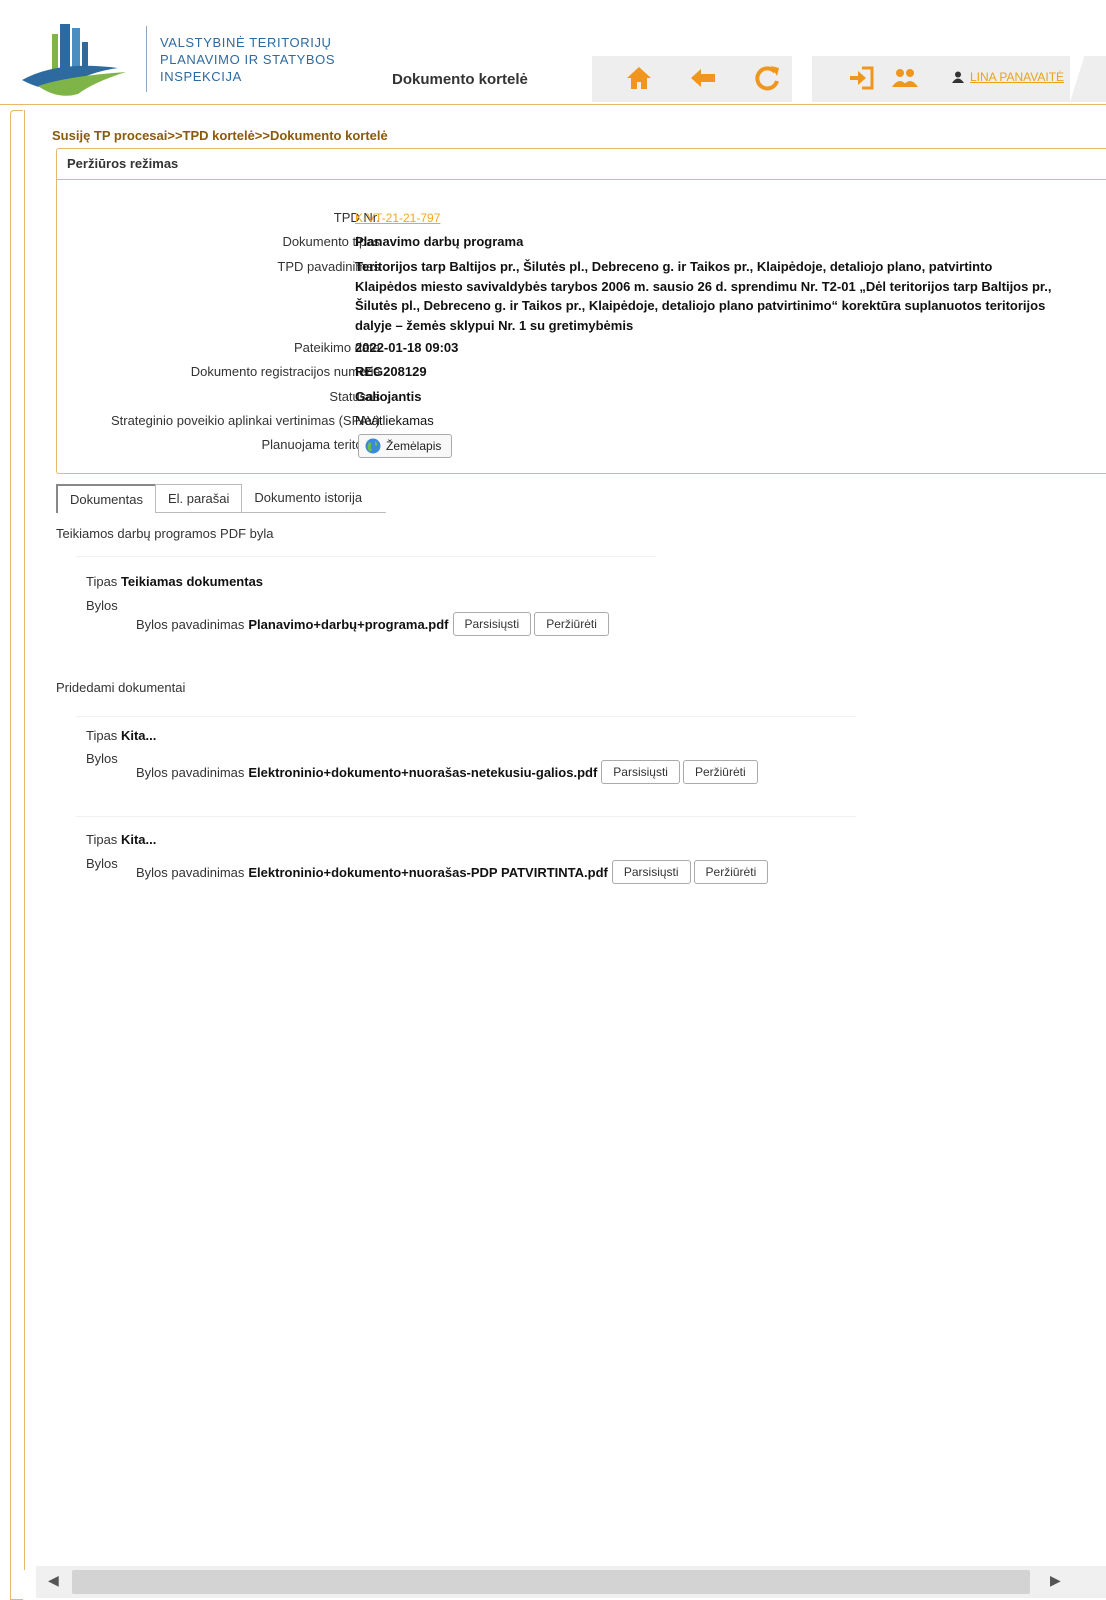  I want to click on reg-no-value: REG208129, so click(391, 371).